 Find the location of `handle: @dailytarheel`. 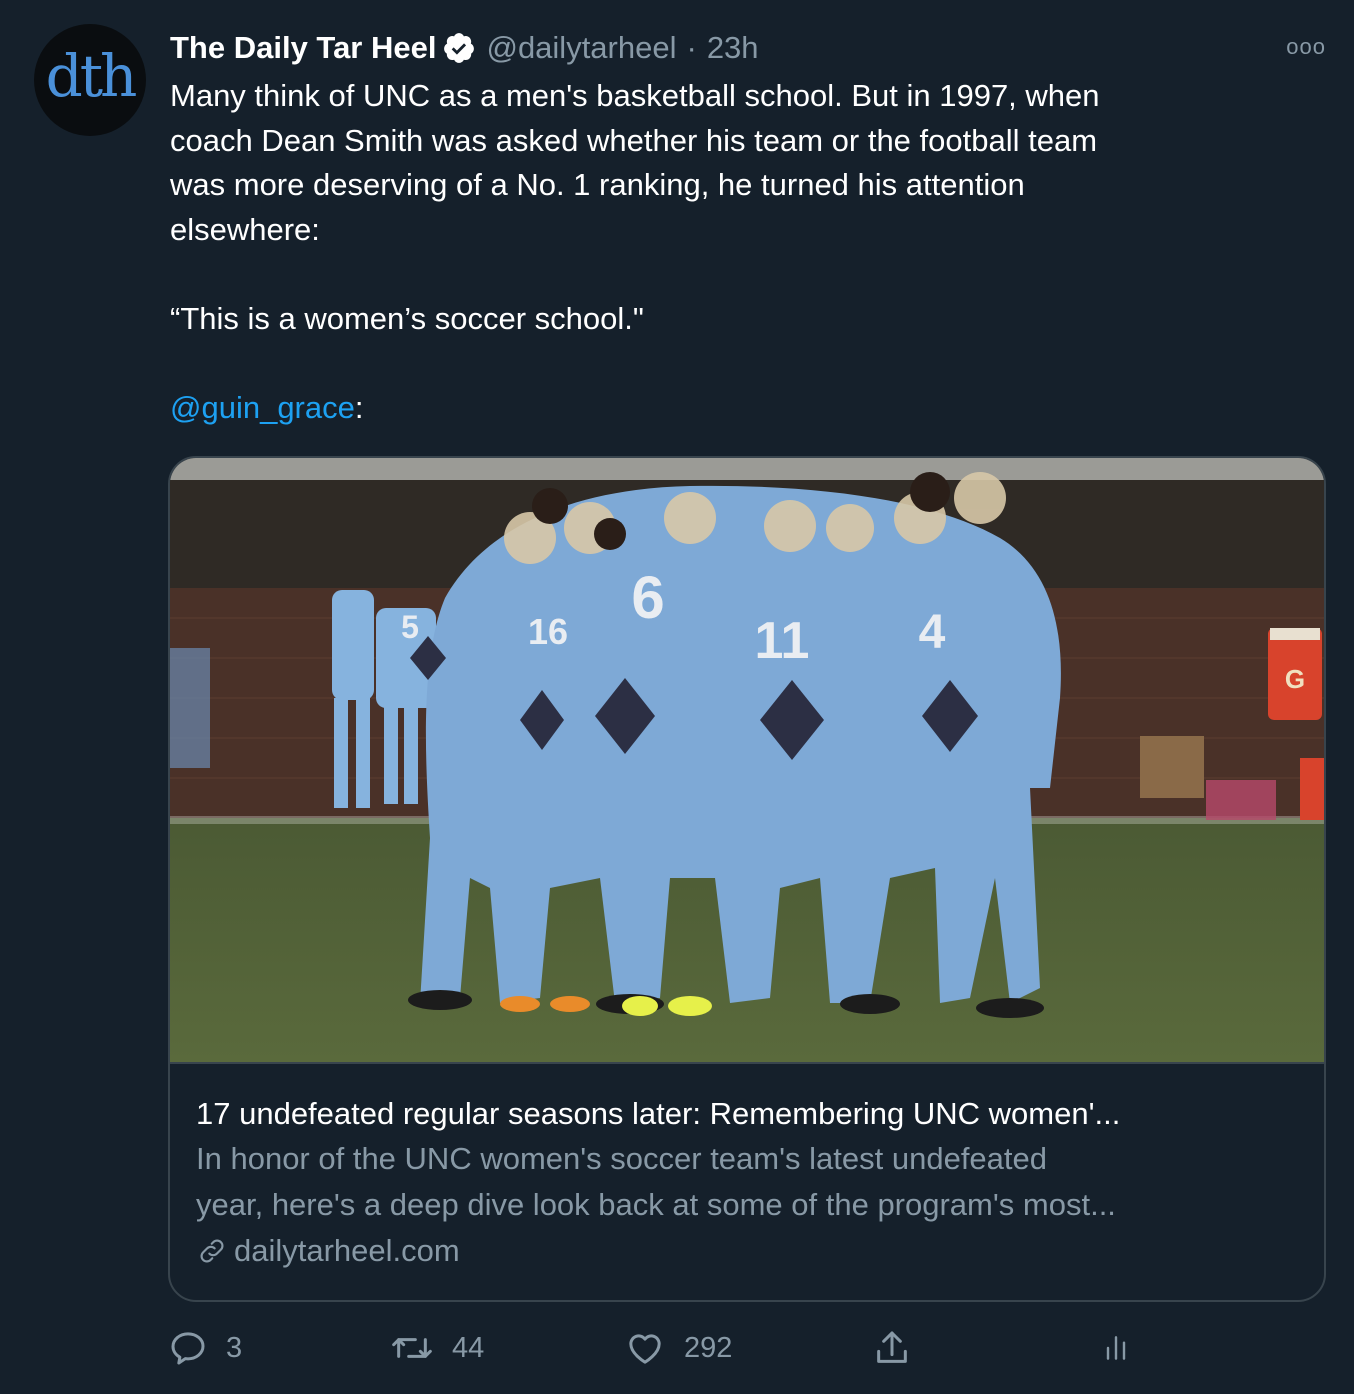

handle: @dailytarheel is located at coordinates (581, 48).